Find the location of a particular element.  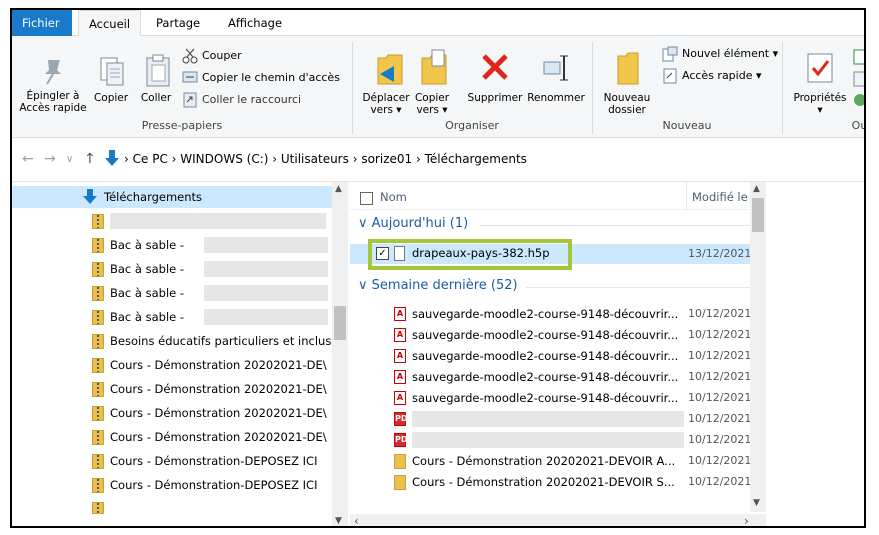

move-to-button: Déplacer vers ▾ is located at coordinates (386, 104).